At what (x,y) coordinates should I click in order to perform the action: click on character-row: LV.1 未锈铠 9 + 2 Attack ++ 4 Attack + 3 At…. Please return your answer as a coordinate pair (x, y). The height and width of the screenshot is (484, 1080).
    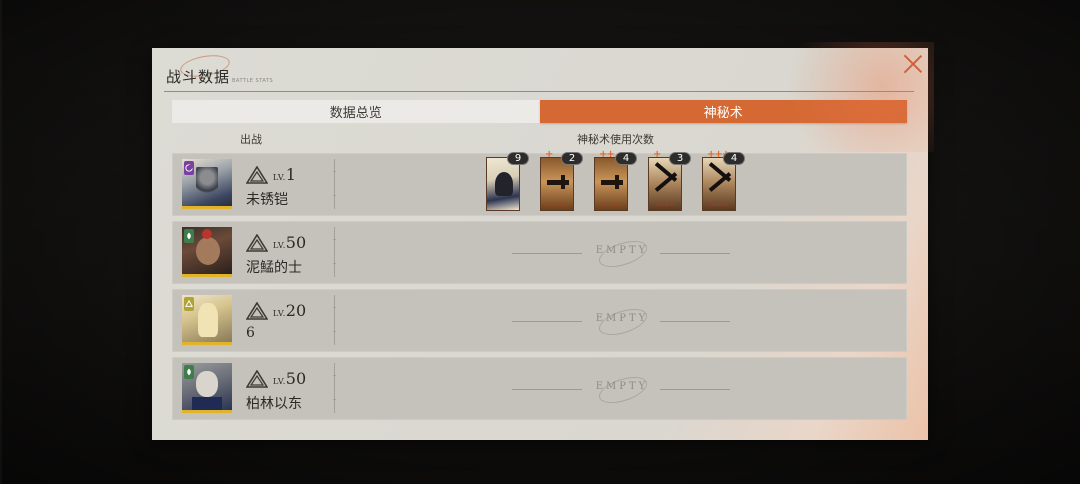
    Looking at the image, I should click on (539, 182).